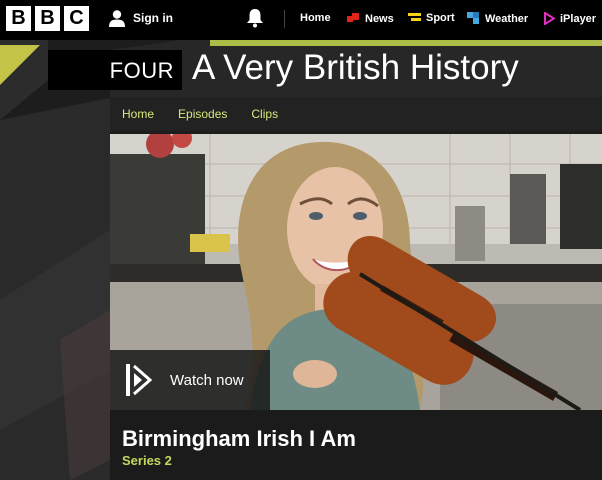 This screenshot has height=480, width=602. Describe the element at coordinates (138, 114) in the screenshot. I see `subnav-home: Home` at that location.